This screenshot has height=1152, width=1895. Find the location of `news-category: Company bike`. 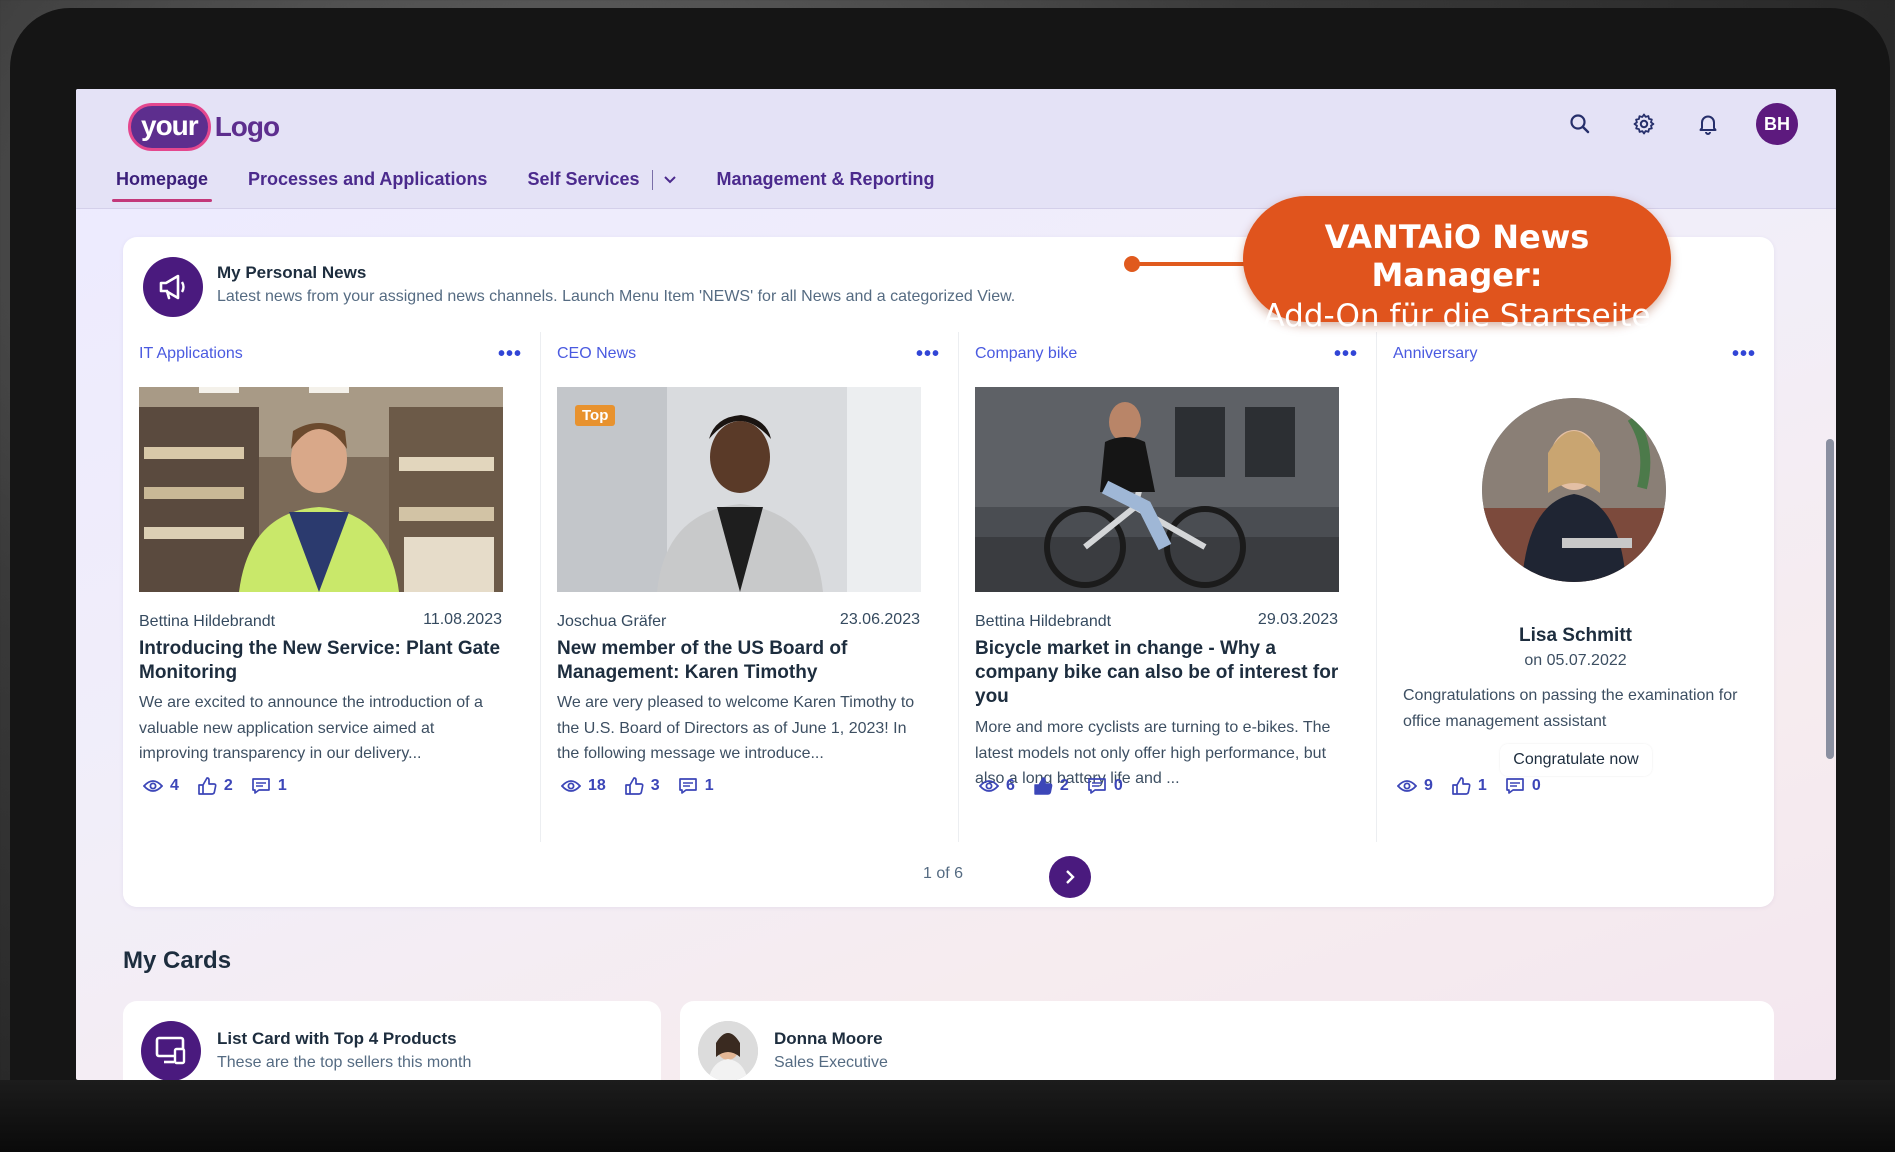

news-category: Company bike is located at coordinates (1026, 354).